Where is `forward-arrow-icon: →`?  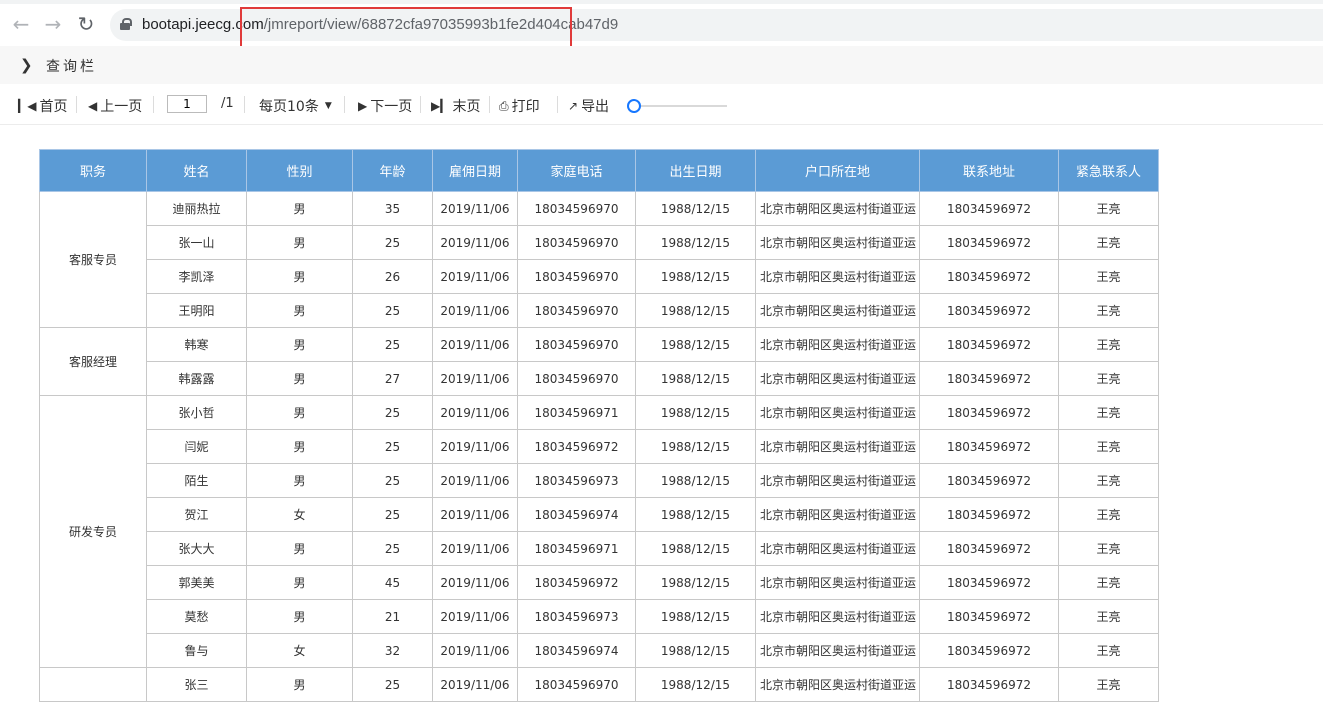 forward-arrow-icon: → is located at coordinates (53, 24).